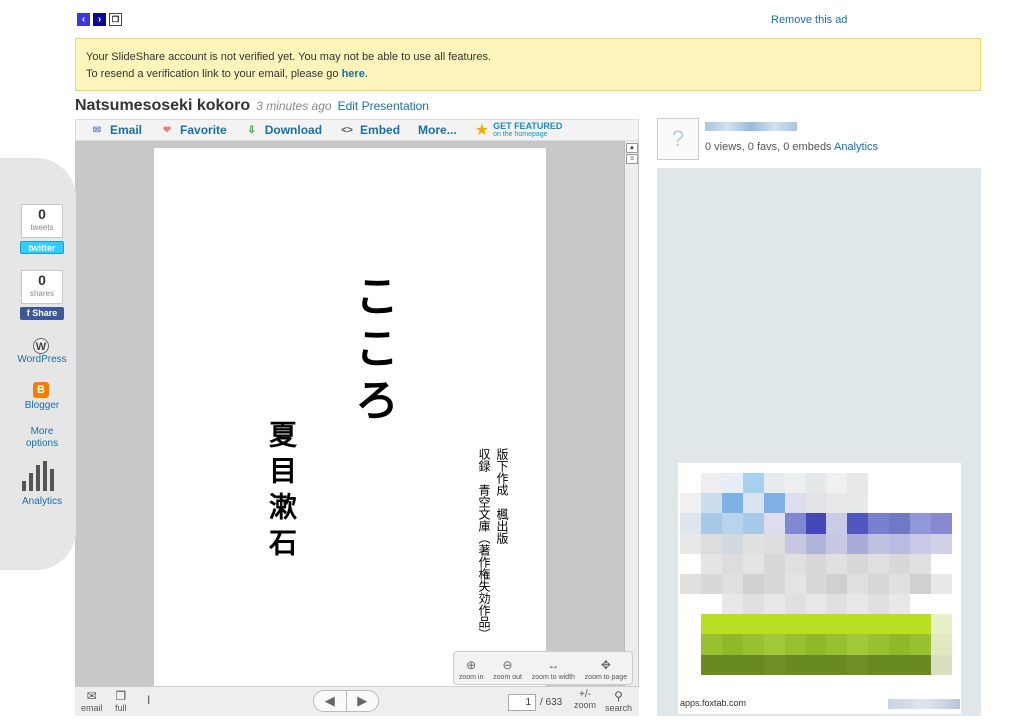 This screenshot has width=1024, height=720. Describe the element at coordinates (585, 699) in the screenshot. I see `zoom-toggle-button: +/- zoom` at that location.